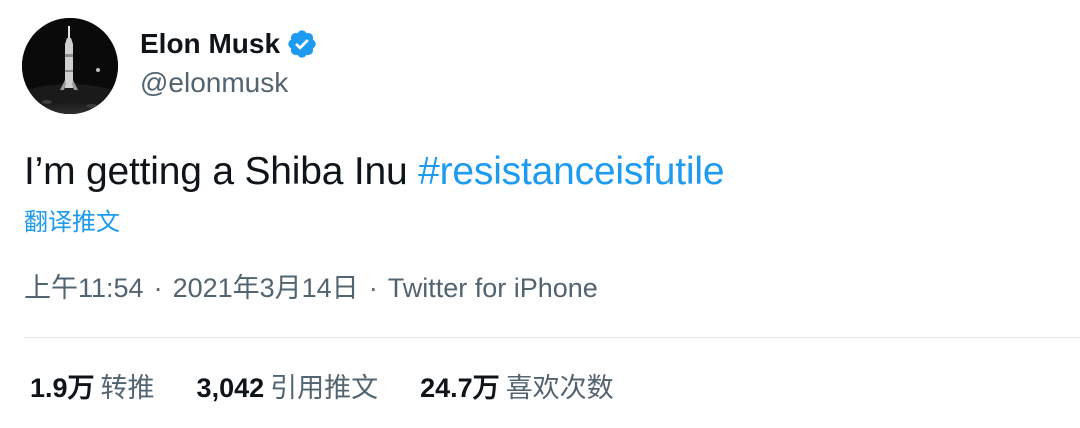 This screenshot has width=1080, height=428. Describe the element at coordinates (266, 288) in the screenshot. I see `tweet-date: 2021年3月14日` at that location.